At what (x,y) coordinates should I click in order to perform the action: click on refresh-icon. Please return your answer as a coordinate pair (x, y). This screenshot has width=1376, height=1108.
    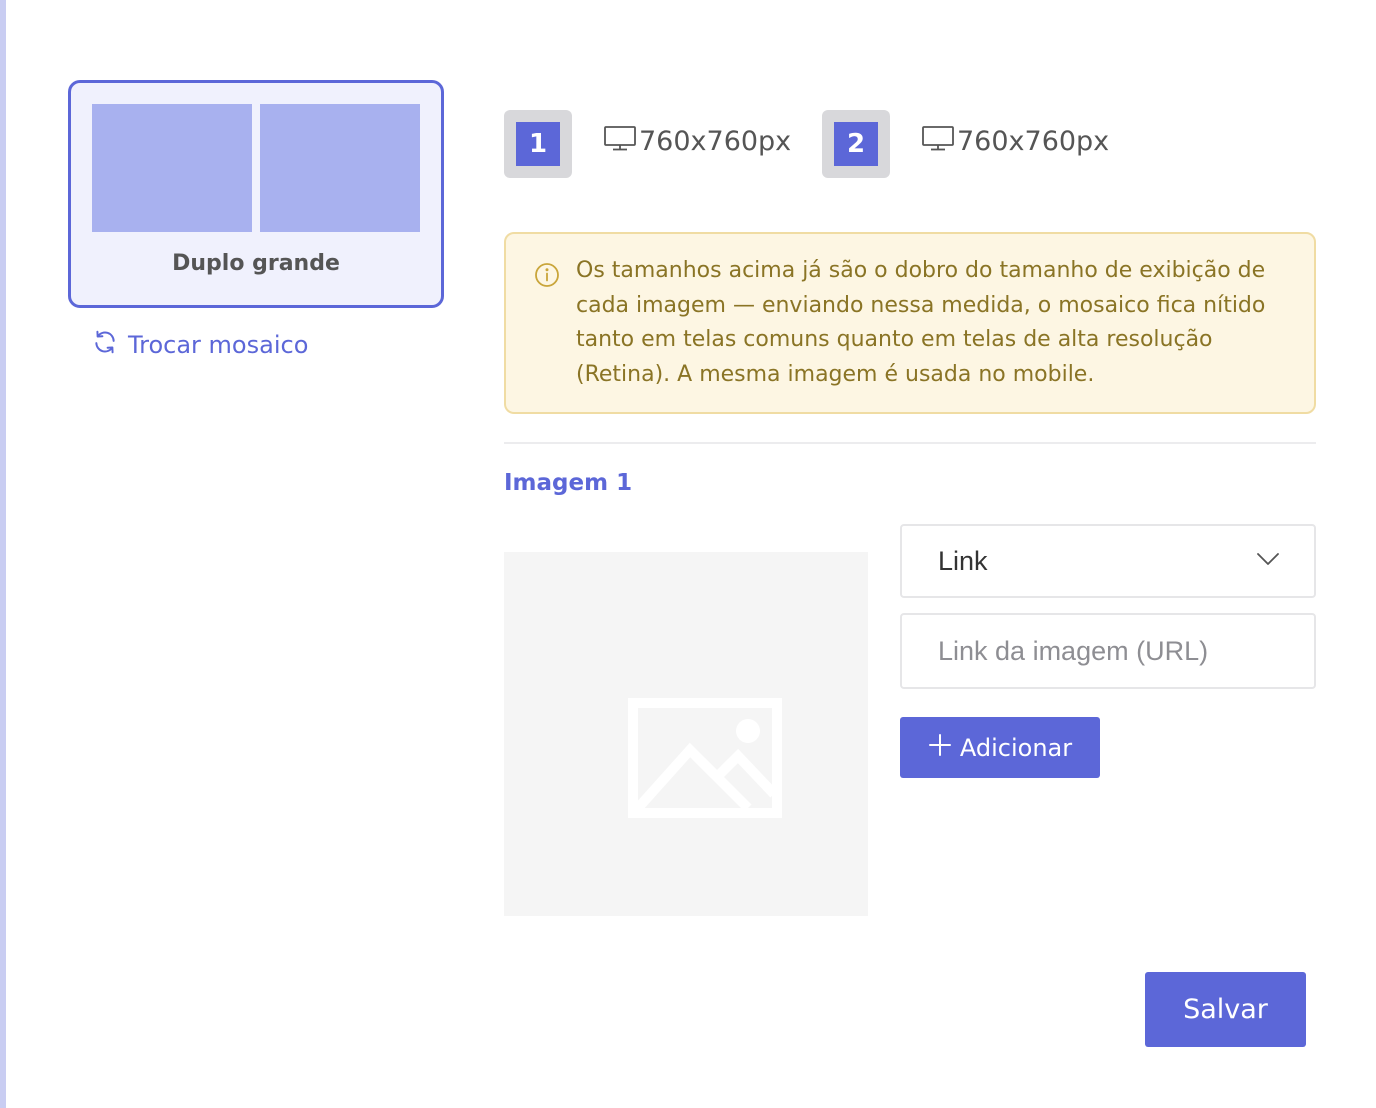
    Looking at the image, I should click on (105, 345).